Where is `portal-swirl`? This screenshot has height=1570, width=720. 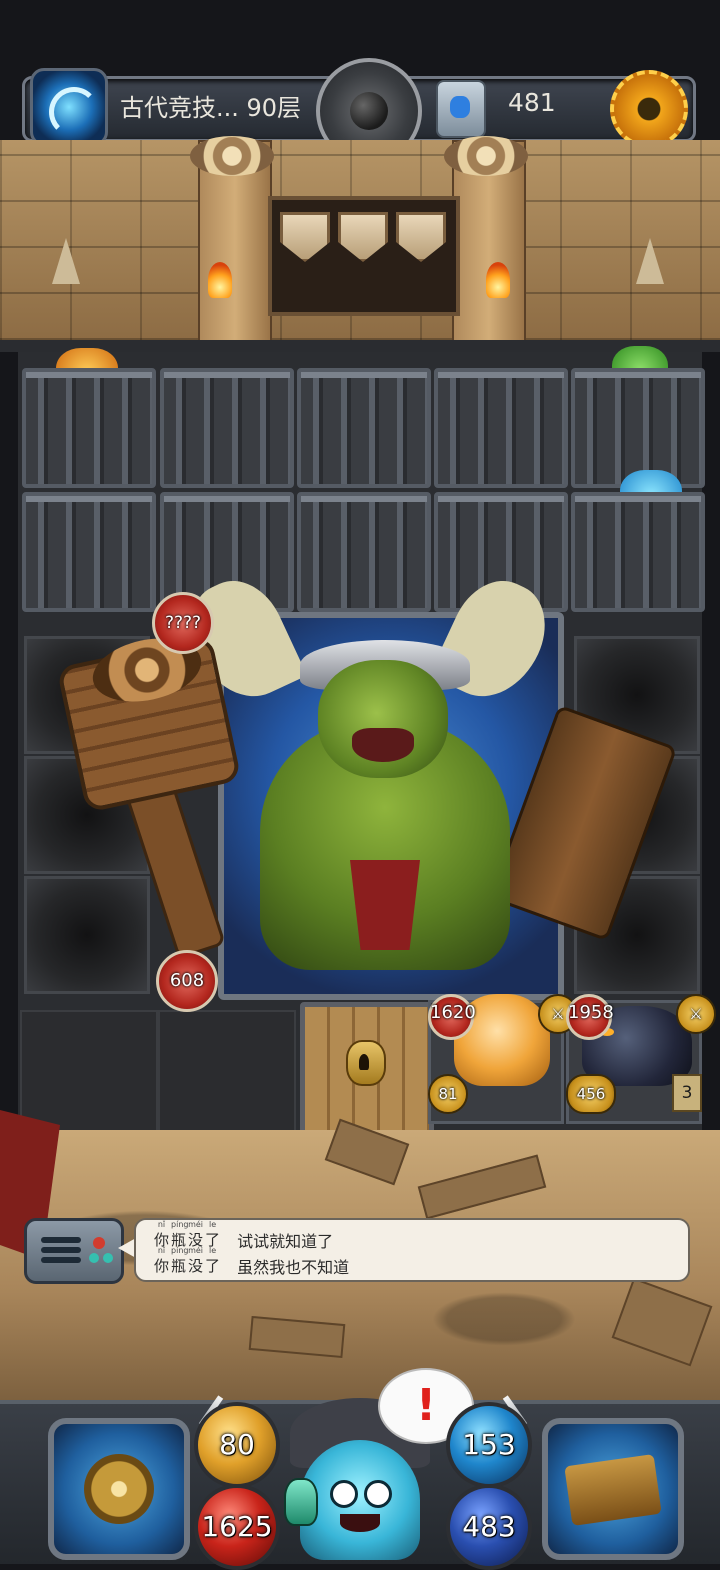 portal-swirl is located at coordinates (74, 112).